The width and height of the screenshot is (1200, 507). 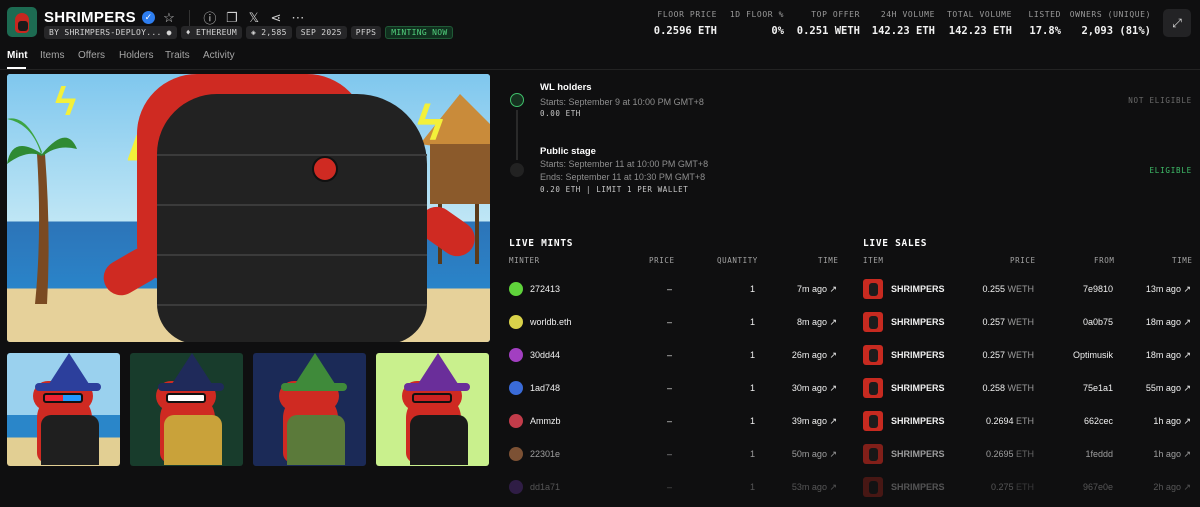 What do you see at coordinates (268, 32) in the screenshot?
I see `supply-chip: ◈ 2,585` at bounding box center [268, 32].